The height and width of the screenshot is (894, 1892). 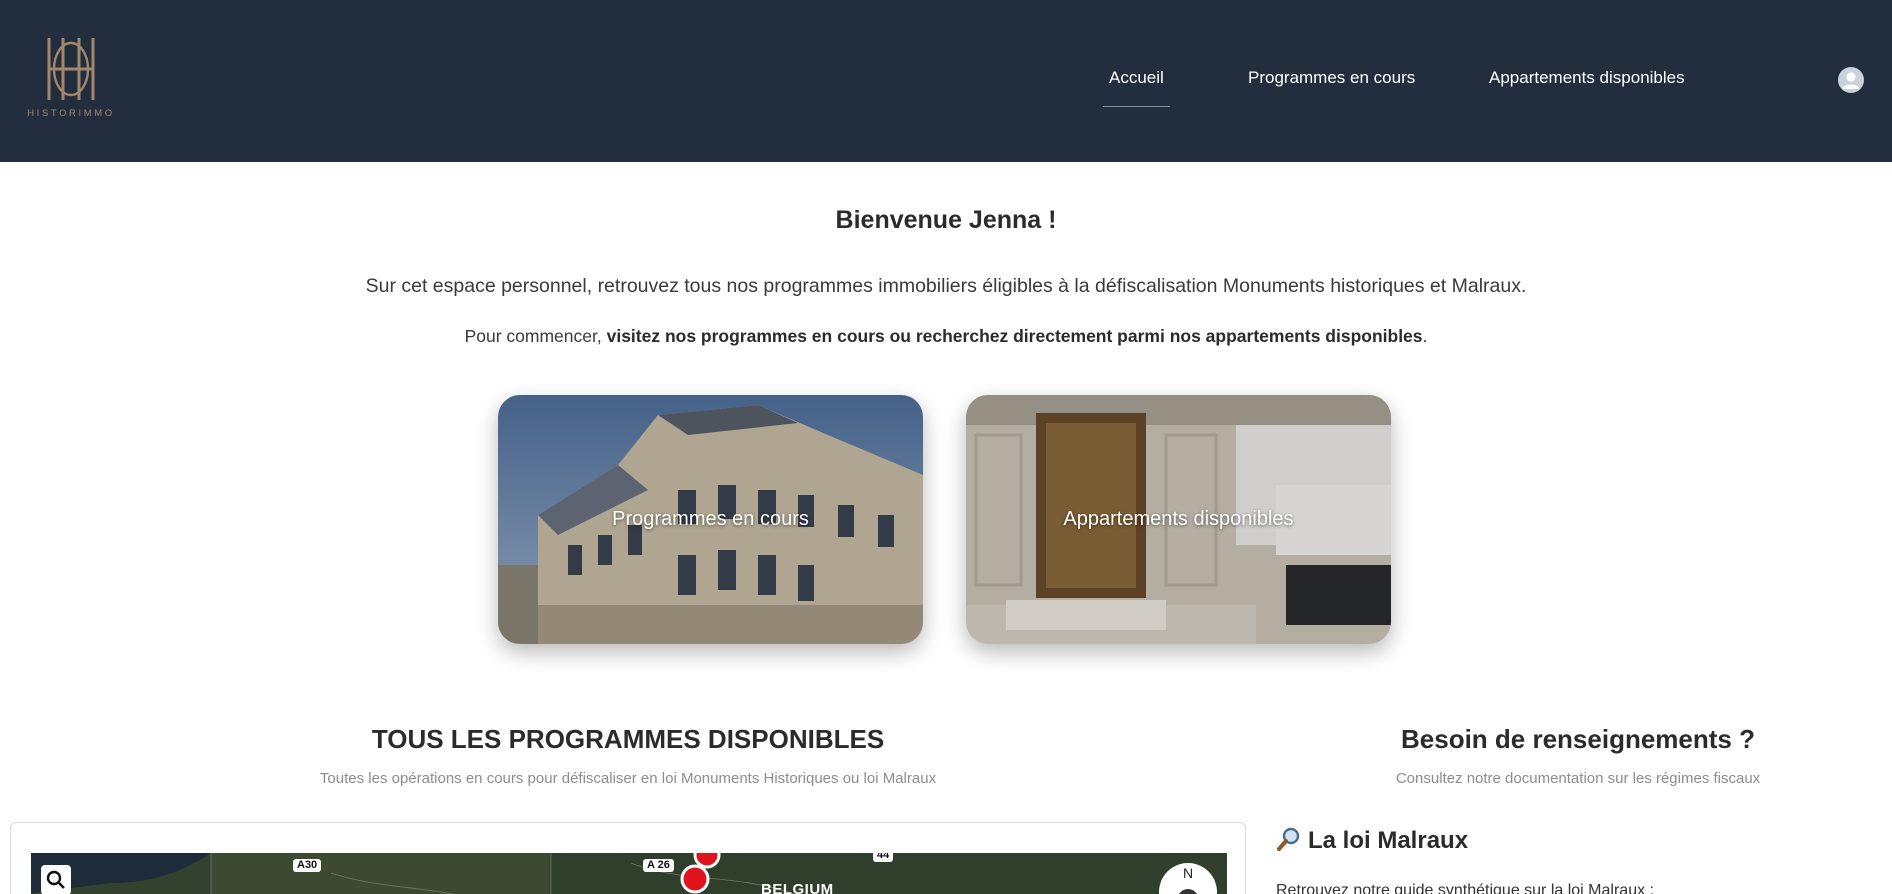 What do you see at coordinates (1289, 842) in the screenshot?
I see `magnifier-icon` at bounding box center [1289, 842].